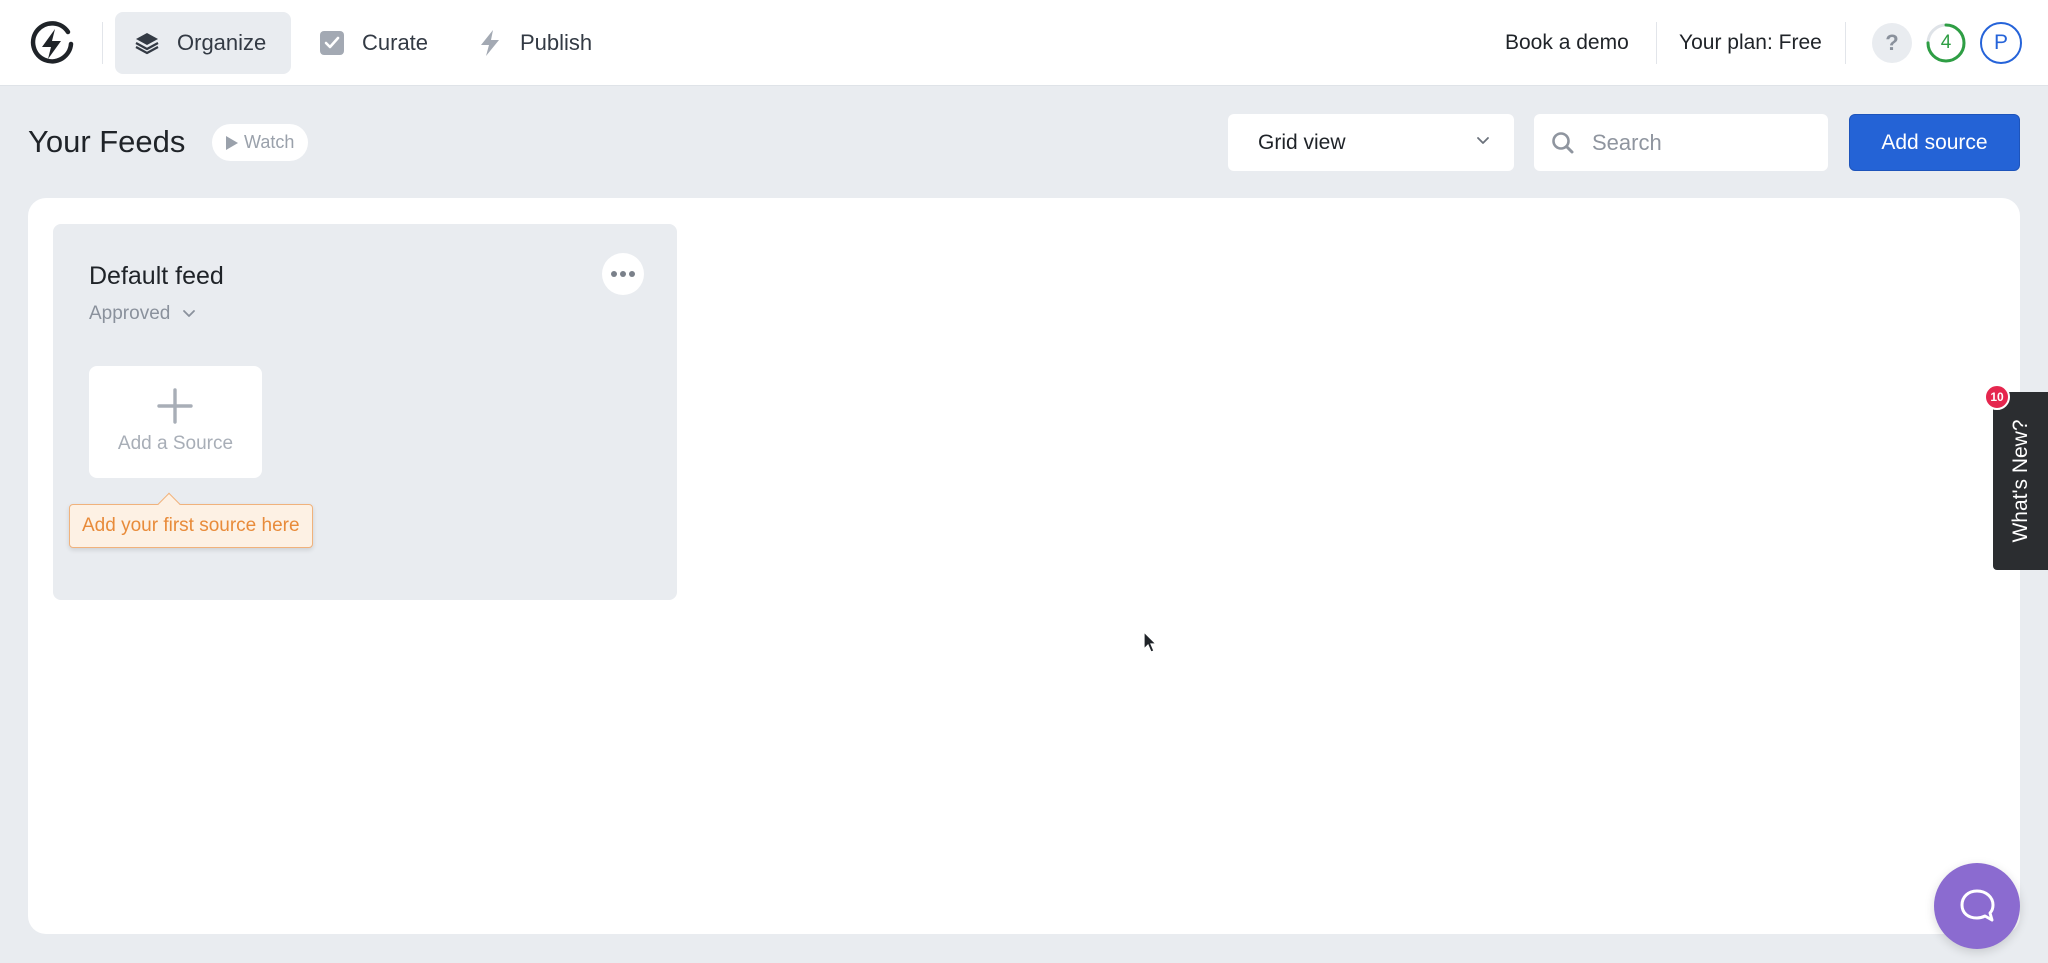 This screenshot has height=963, width=2048. What do you see at coordinates (156, 276) in the screenshot?
I see `feed-title: Default feed` at bounding box center [156, 276].